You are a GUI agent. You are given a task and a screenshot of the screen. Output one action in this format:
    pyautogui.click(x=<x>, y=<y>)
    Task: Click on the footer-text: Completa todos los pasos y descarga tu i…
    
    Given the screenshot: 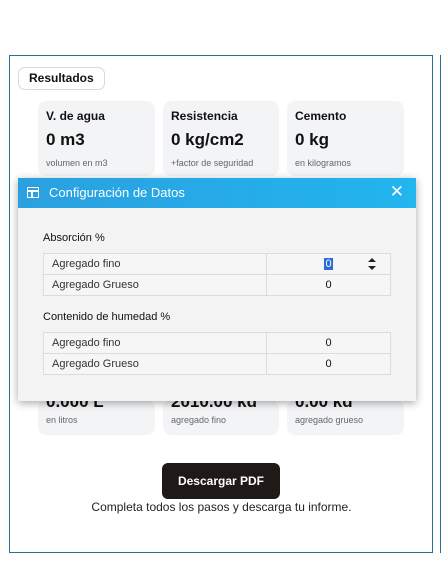 What is the action you would take?
    pyautogui.click(x=221, y=507)
    